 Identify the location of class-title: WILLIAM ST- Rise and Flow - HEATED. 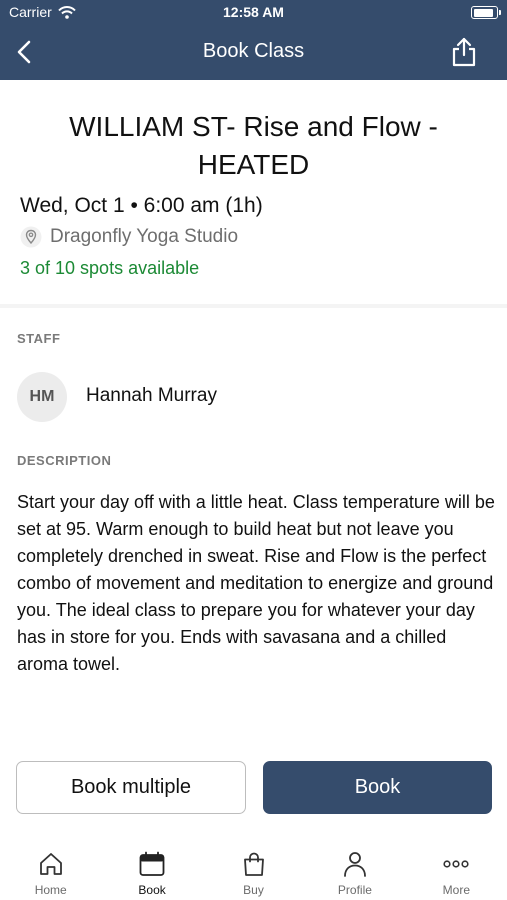
(253, 145).